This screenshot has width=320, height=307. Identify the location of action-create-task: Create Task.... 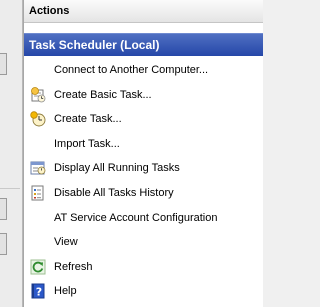
(143, 119).